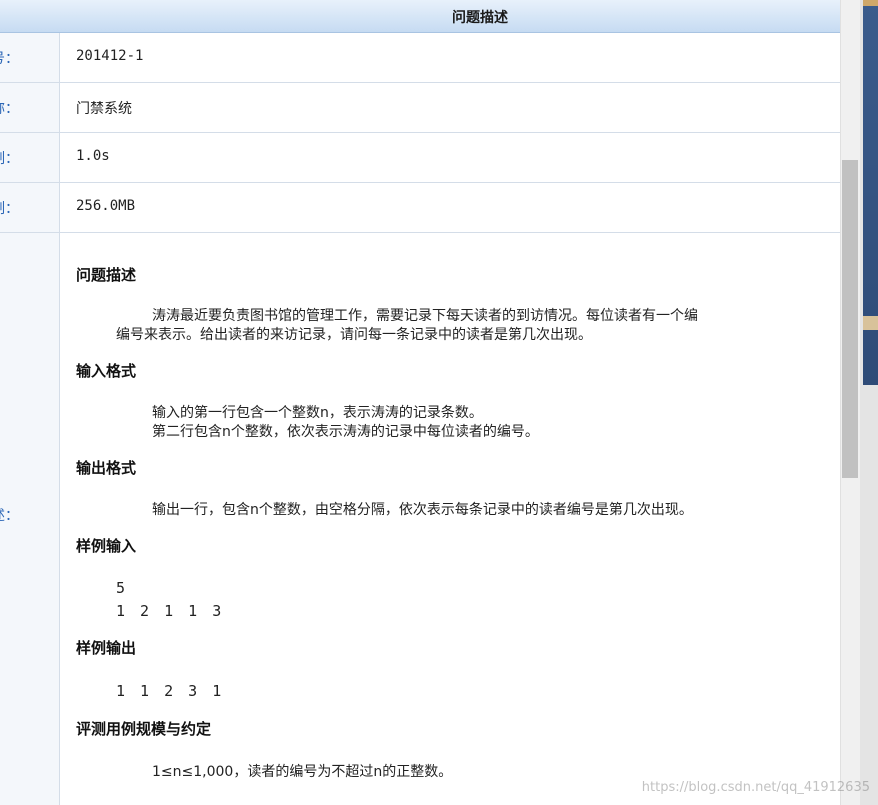  Describe the element at coordinates (420, 158) in the screenshot. I see `info-row-time-limit: 制： 1.0s` at that location.